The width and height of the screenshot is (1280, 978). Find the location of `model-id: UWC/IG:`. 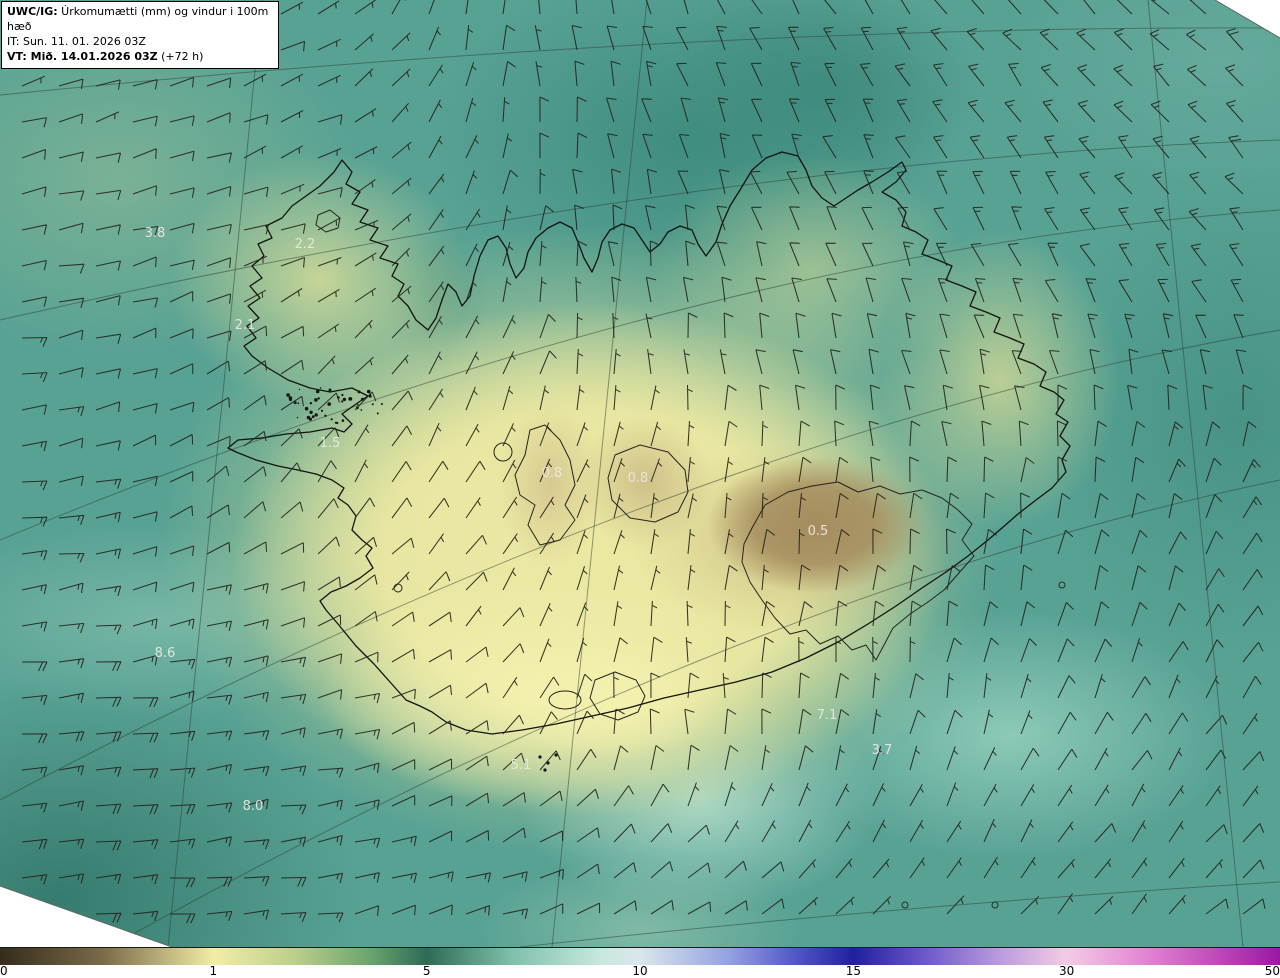

model-id: UWC/IG: is located at coordinates (32, 11).